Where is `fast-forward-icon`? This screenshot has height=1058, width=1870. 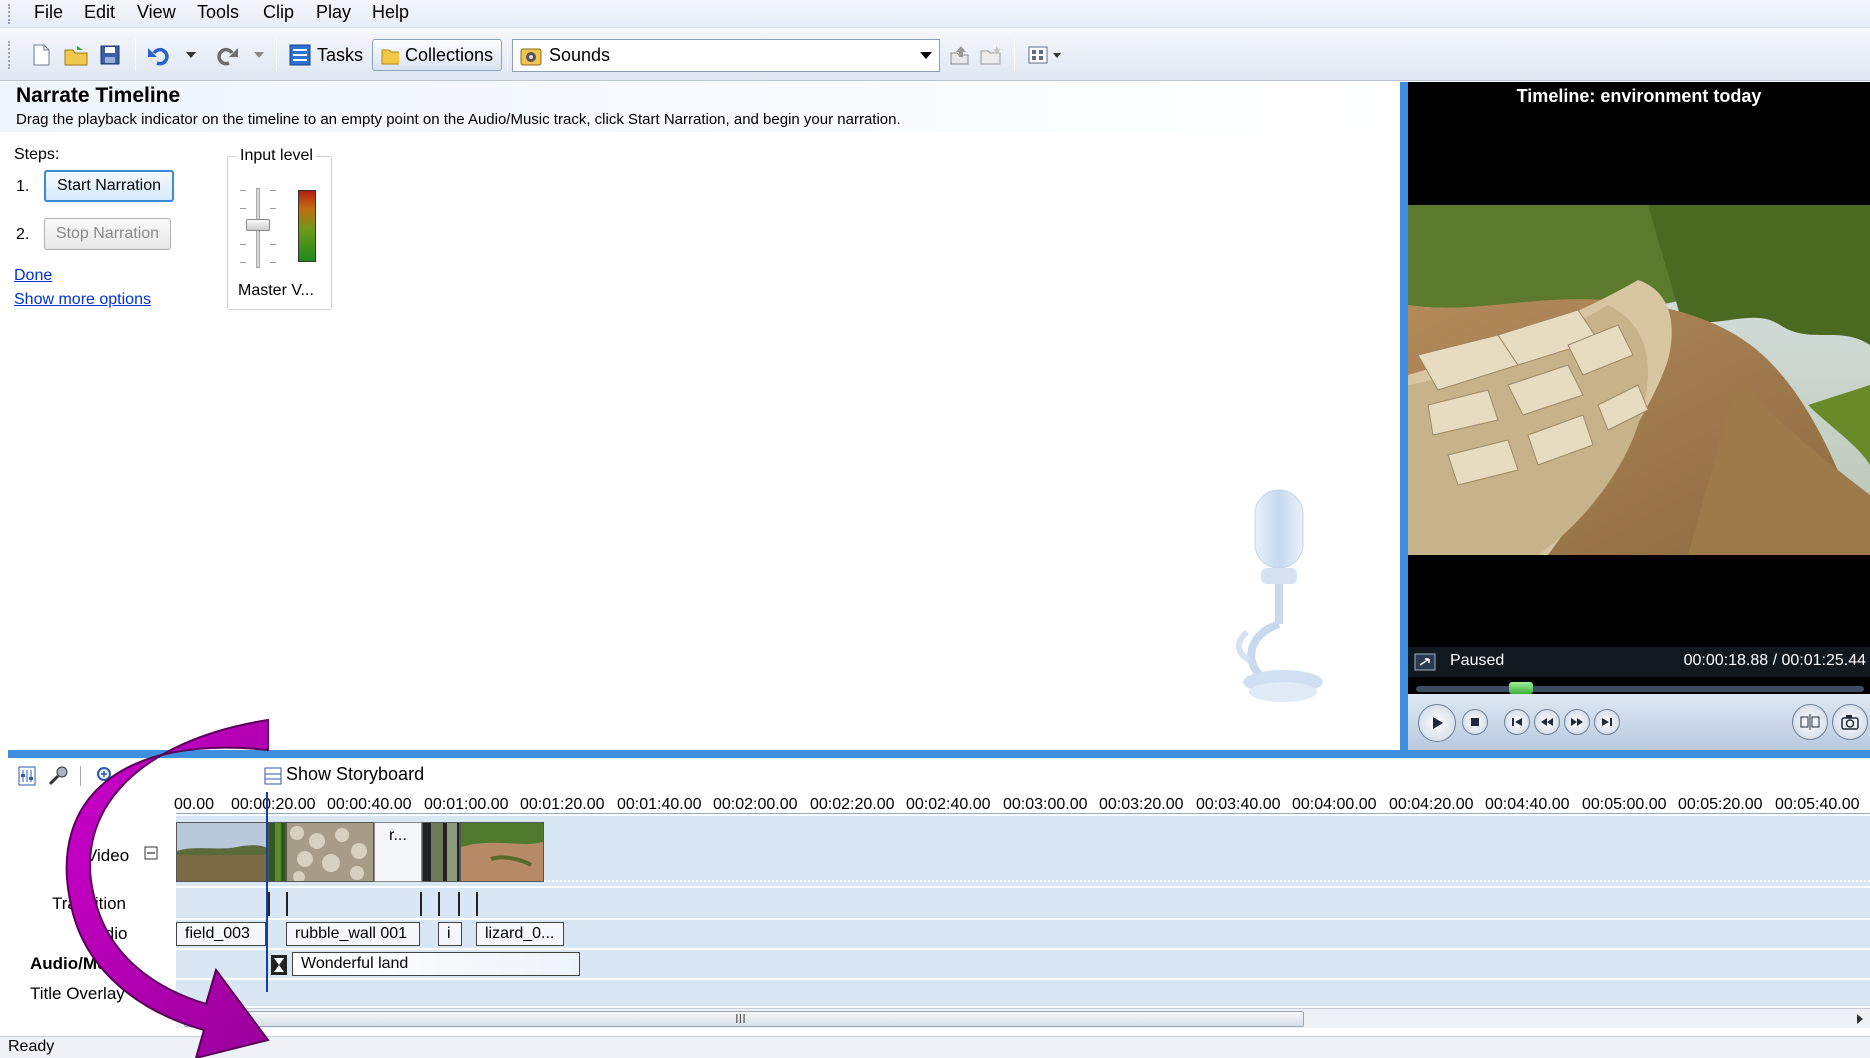 fast-forward-icon is located at coordinates (1577, 722).